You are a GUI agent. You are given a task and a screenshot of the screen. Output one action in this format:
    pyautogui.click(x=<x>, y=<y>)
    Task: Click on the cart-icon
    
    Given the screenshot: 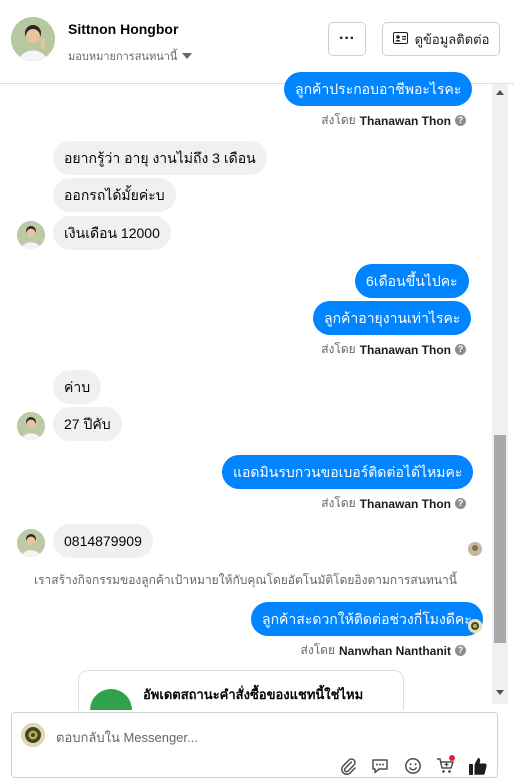 What is the action you would take?
    pyautogui.click(x=445, y=765)
    